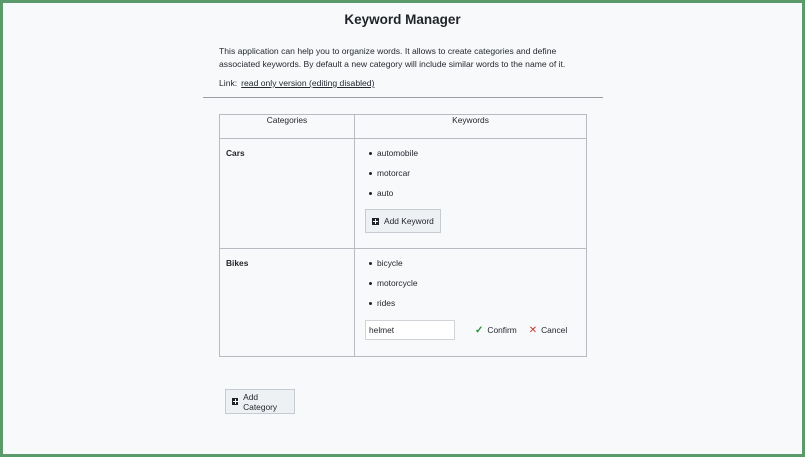  What do you see at coordinates (479, 330) in the screenshot?
I see `check-icon: ✓` at bounding box center [479, 330].